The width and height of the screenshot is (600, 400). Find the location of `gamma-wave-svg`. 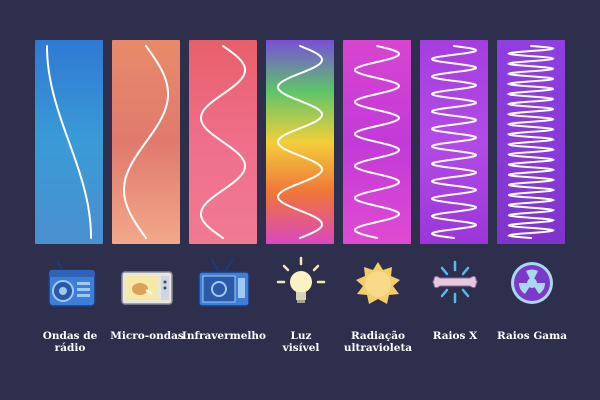

gamma-wave-svg is located at coordinates (531, 142).